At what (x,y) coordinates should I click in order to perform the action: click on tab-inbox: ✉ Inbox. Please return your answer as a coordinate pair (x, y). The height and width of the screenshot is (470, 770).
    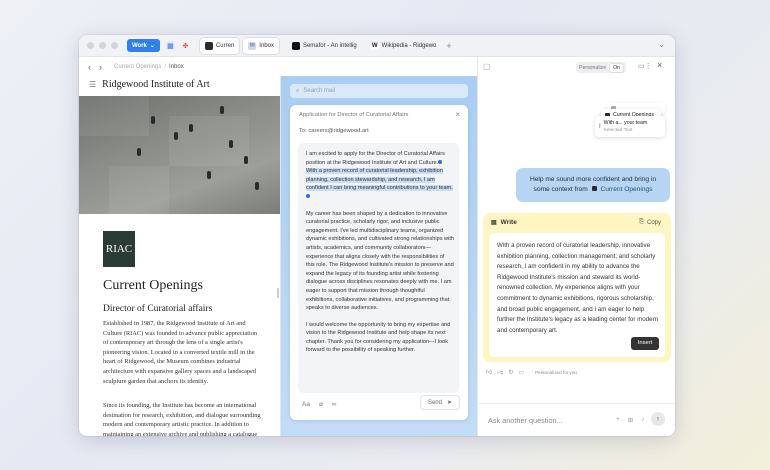
    Looking at the image, I should click on (261, 45).